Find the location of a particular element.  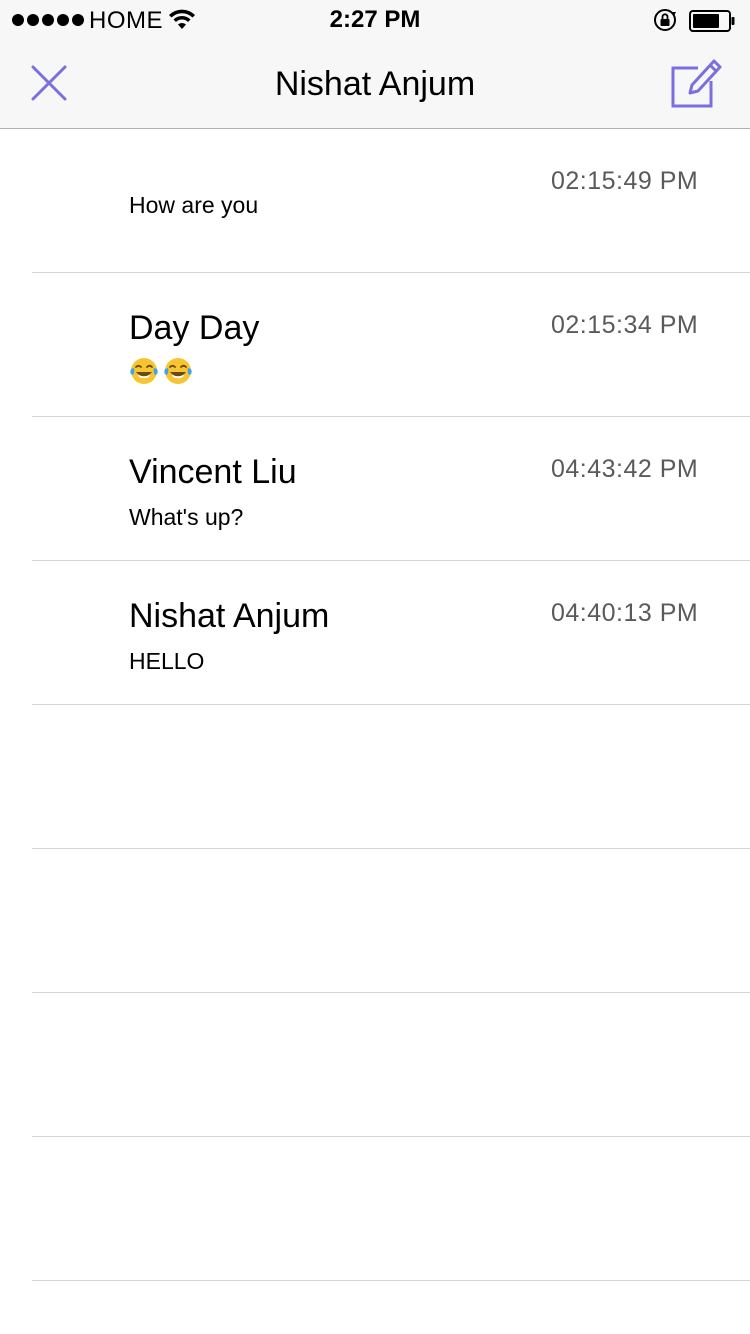

page-title: Nishat Anjum is located at coordinates (375, 84).